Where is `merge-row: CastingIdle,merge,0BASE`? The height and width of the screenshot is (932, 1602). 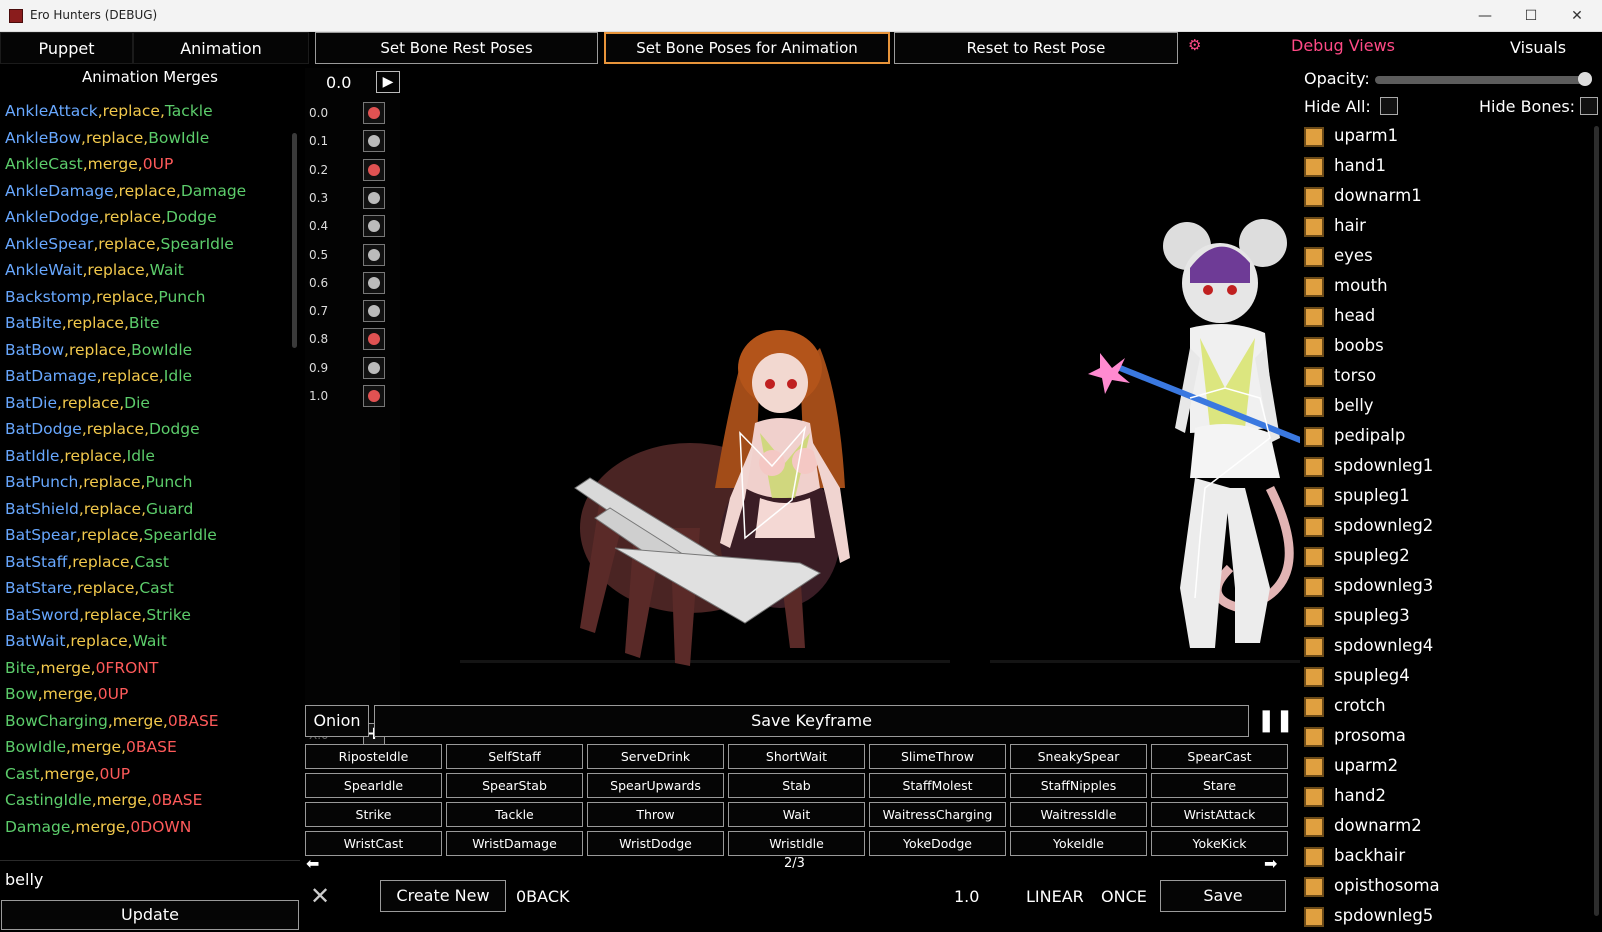
merge-row: CastingIdle,merge,0BASE is located at coordinates (103, 800).